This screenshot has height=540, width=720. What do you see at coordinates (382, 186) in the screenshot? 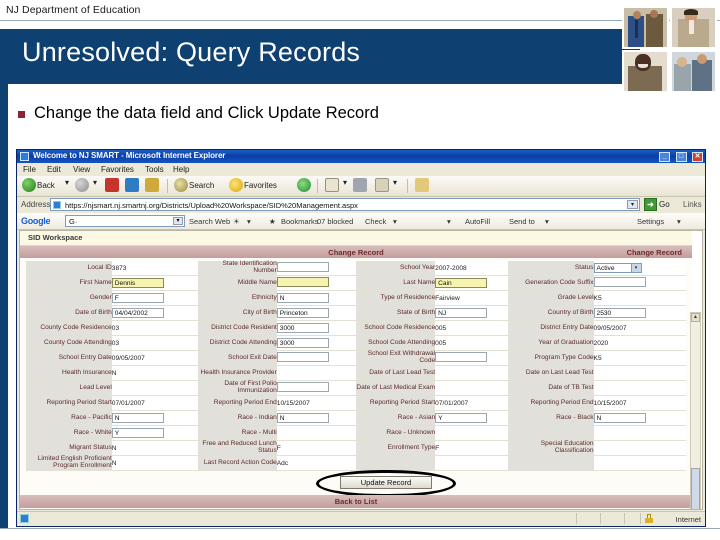
I see `edit-button` at bounding box center [382, 186].